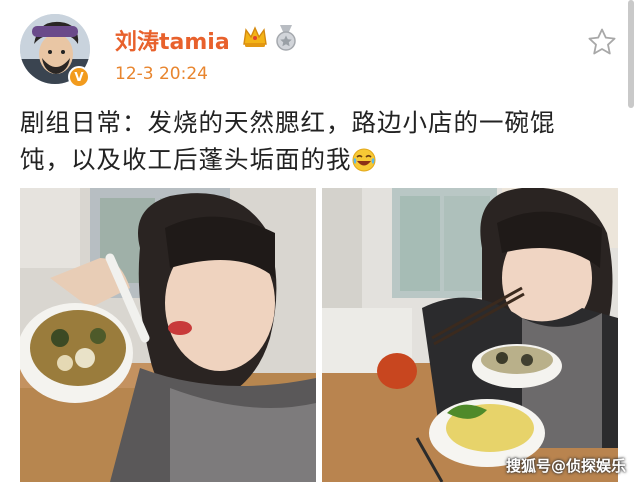 The image size is (640, 487). Describe the element at coordinates (631, 54) in the screenshot. I see `scrollbar` at that location.